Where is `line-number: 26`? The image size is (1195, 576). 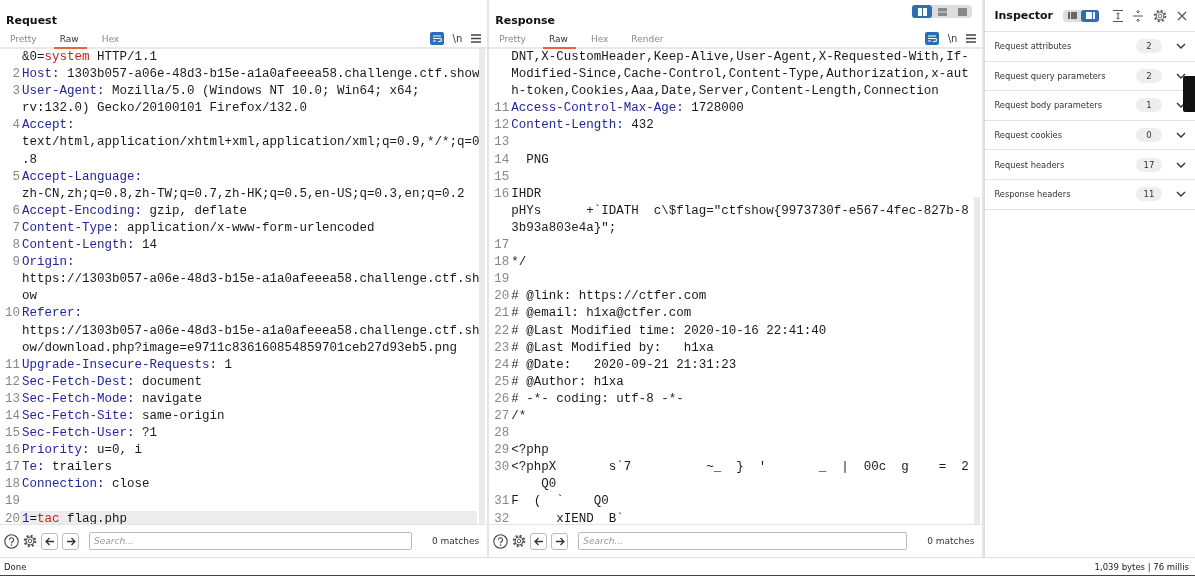
line-number: 26 is located at coordinates (501, 399).